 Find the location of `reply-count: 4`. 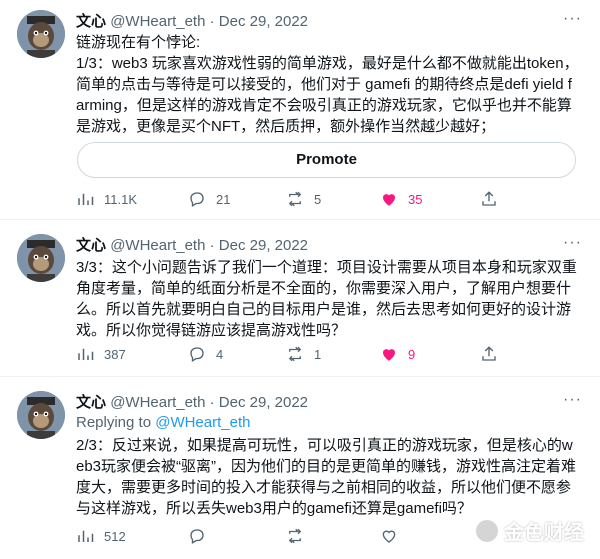

reply-count: 4 is located at coordinates (220, 354).